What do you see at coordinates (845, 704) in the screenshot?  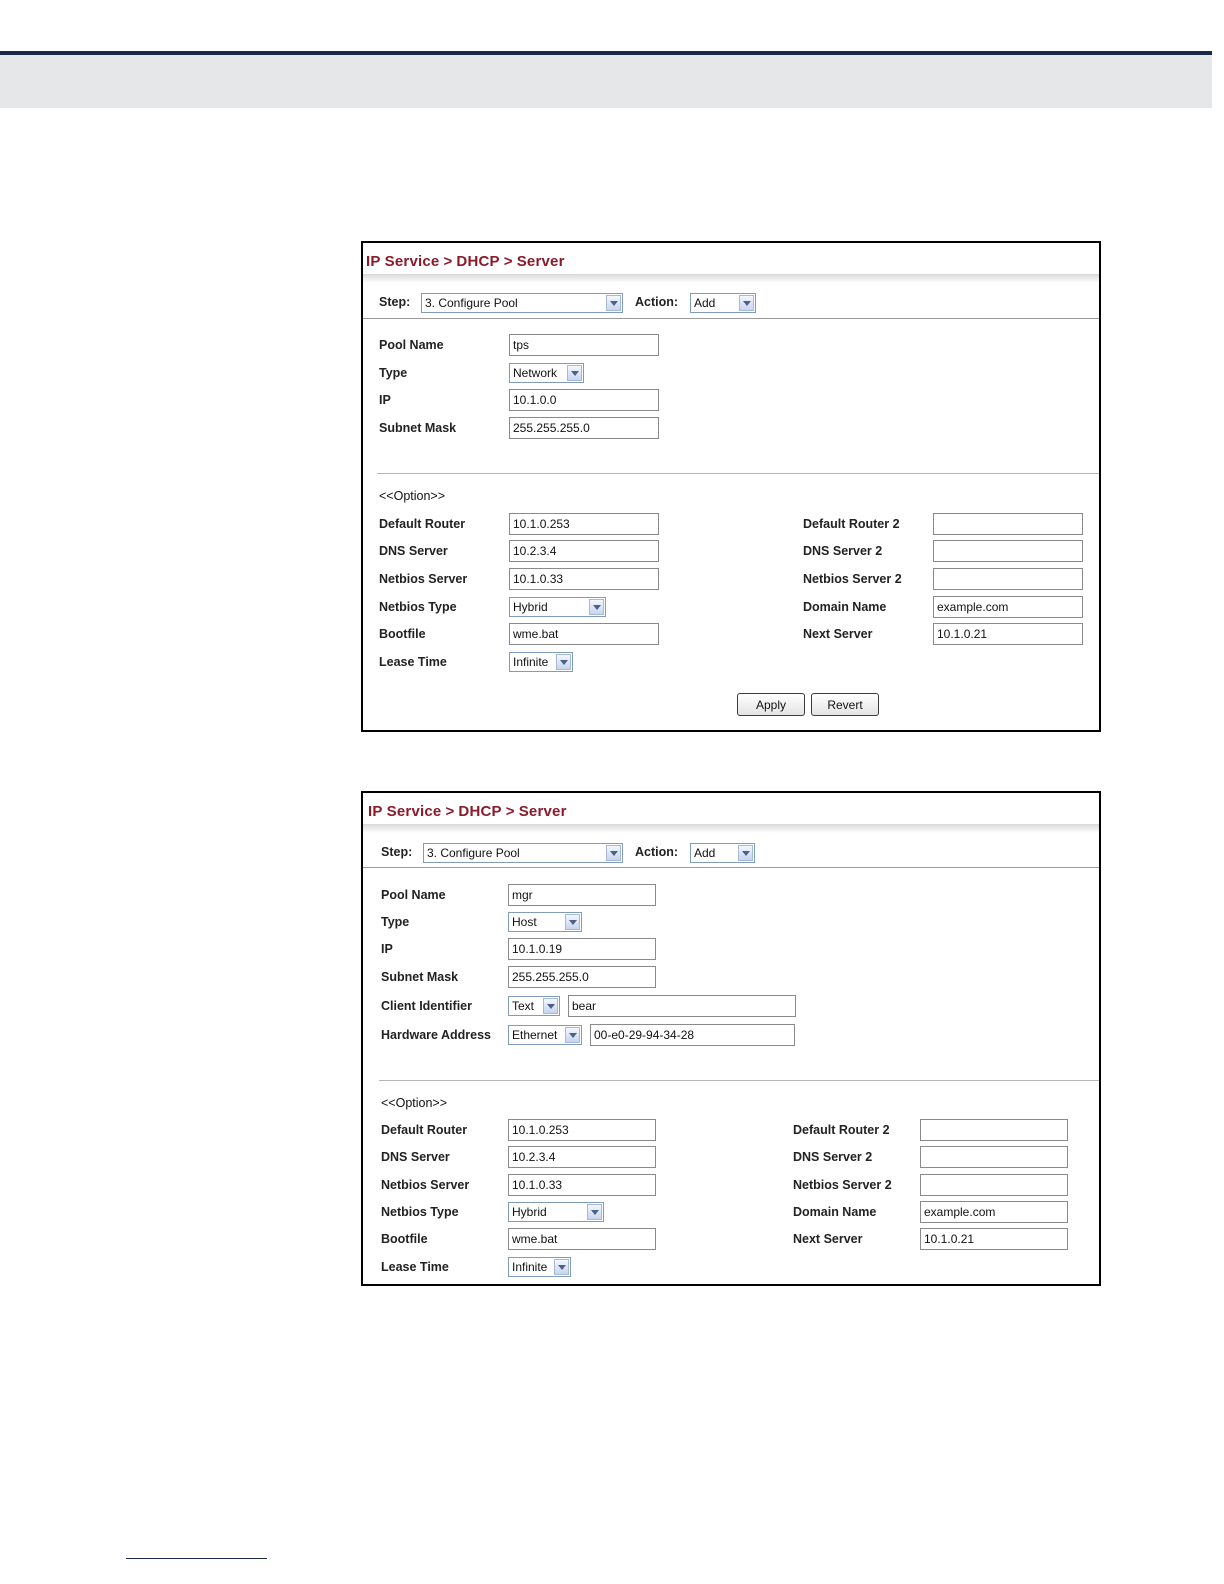 I see `revert-button: Revert` at bounding box center [845, 704].